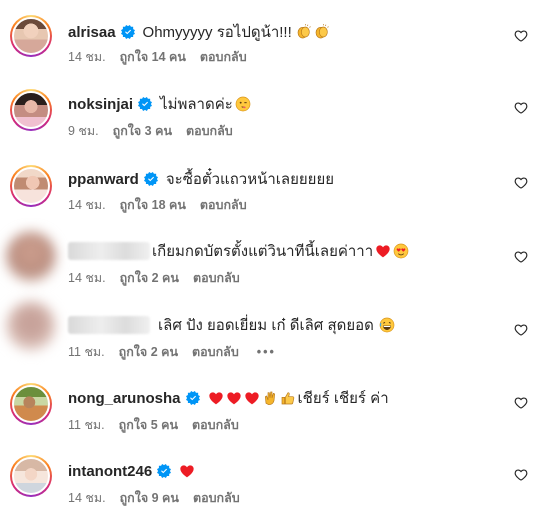 Image resolution: width=542 pixels, height=524 pixels. What do you see at coordinates (387, 325) in the screenshot?
I see `grin-emoji-icon` at bounding box center [387, 325].